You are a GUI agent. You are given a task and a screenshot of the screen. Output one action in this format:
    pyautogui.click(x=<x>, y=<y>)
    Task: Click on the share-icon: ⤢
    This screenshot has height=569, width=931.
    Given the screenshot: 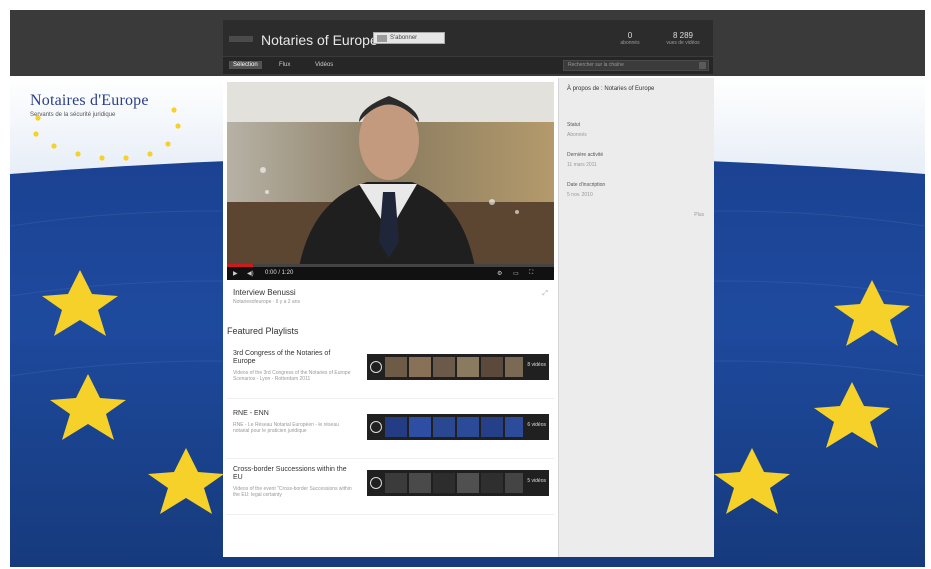 What is the action you would take?
    pyautogui.click(x=545, y=294)
    